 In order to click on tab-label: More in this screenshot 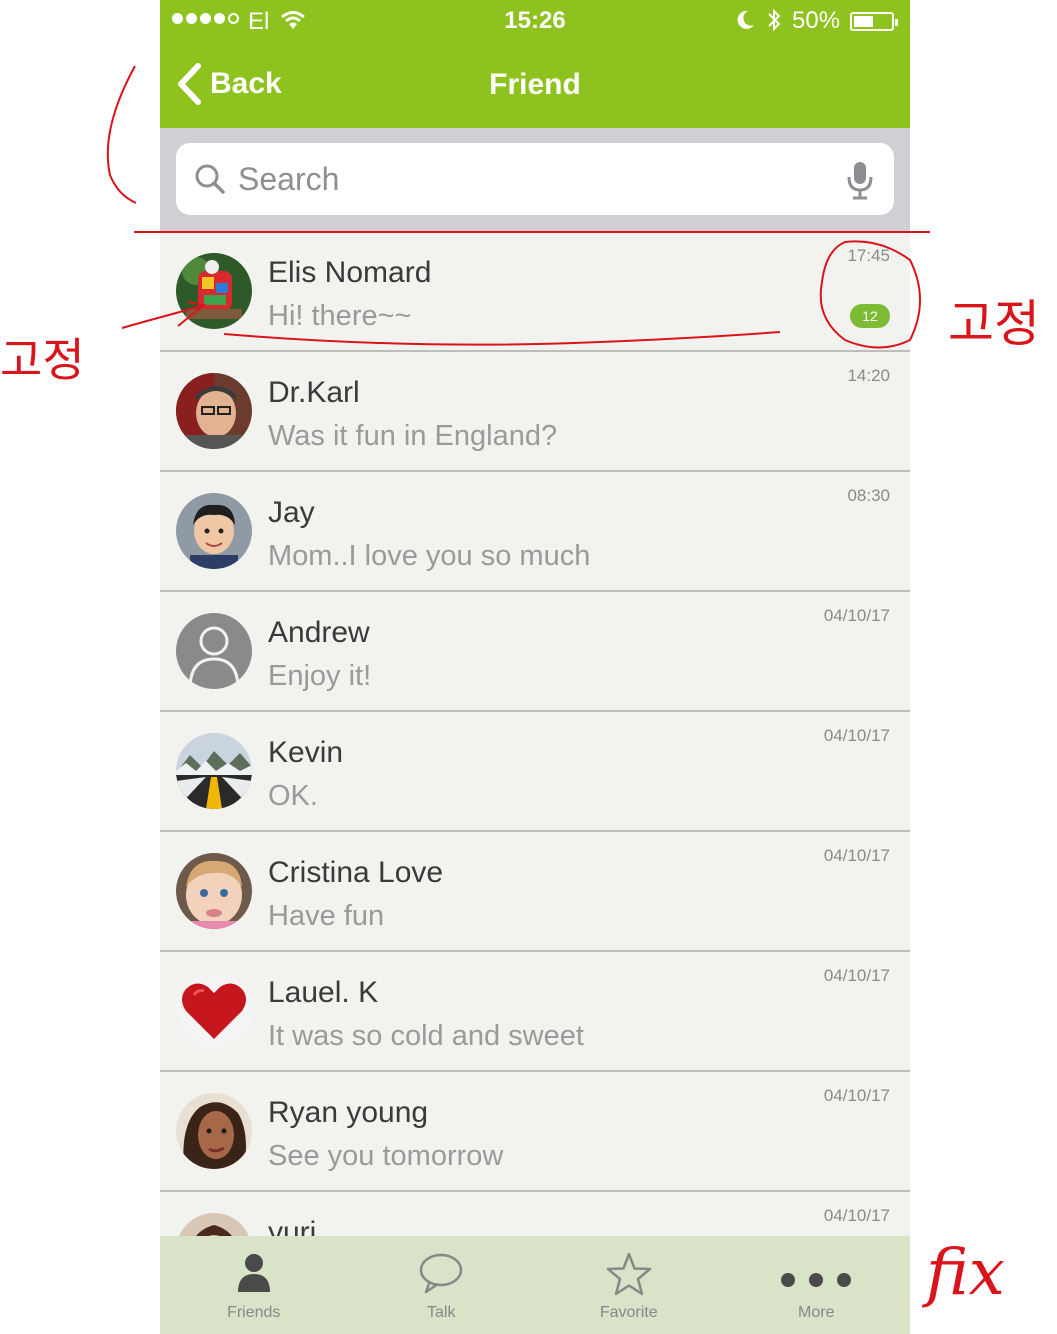, I will do `click(816, 1312)`.